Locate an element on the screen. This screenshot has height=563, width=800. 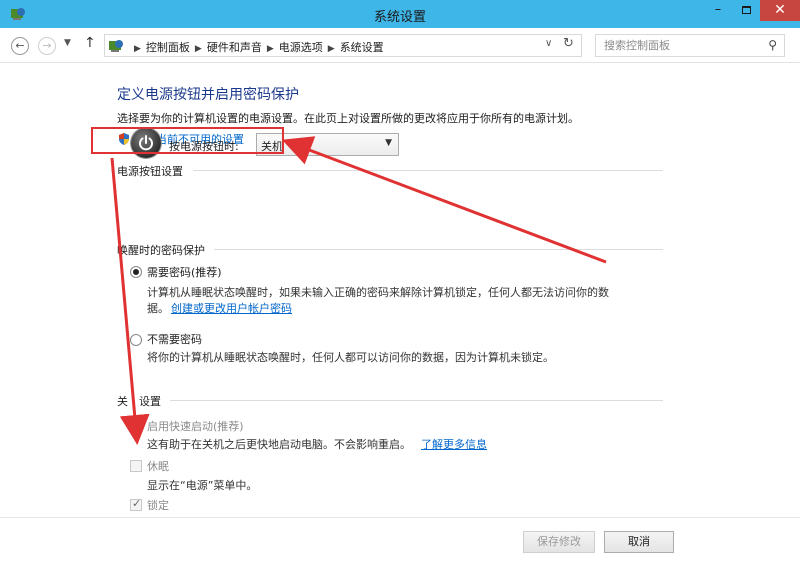
fast-startup-label: 启用快速启动(推荐) is located at coordinates (195, 426).